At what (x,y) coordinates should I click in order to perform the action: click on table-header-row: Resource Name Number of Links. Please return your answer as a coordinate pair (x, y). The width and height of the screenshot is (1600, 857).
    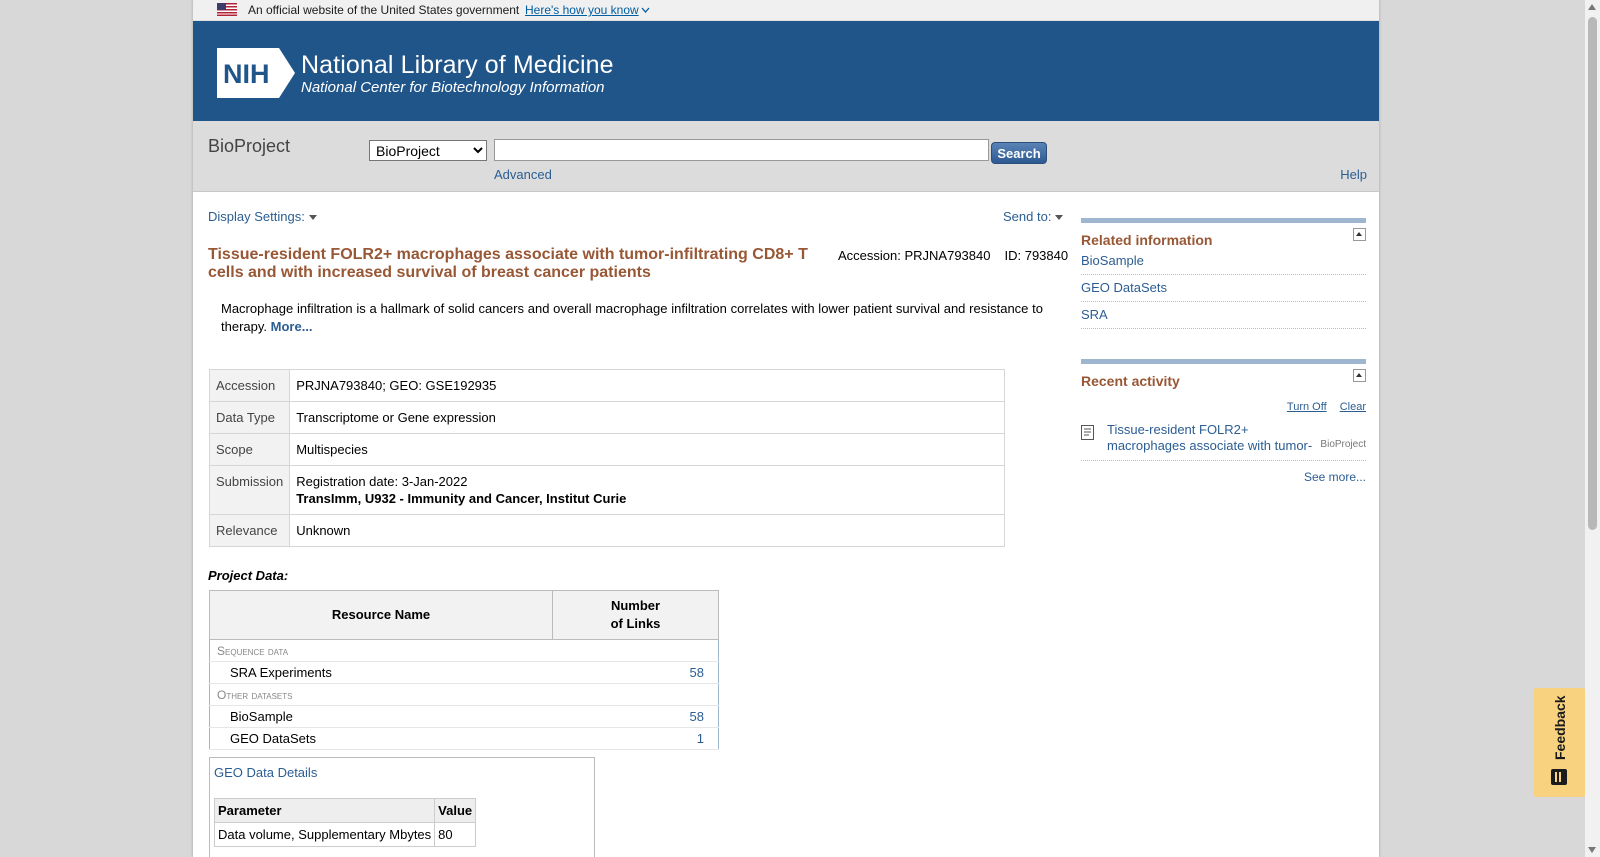
    Looking at the image, I should click on (464, 615).